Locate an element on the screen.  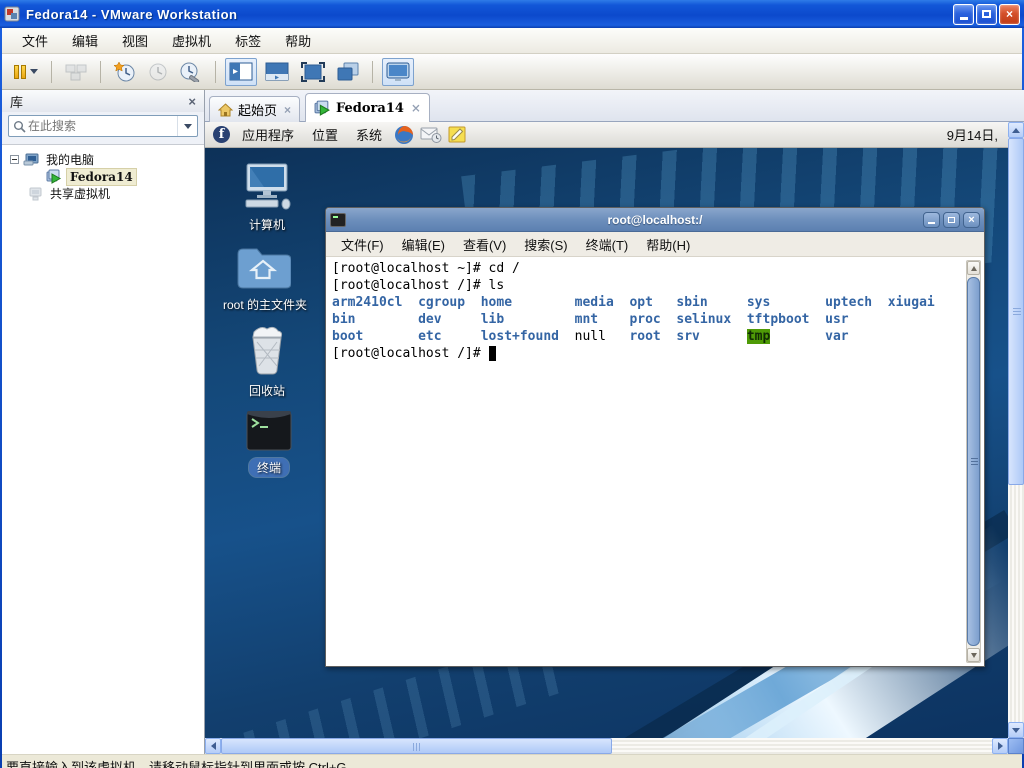
applications-menu: 应用程序 is located at coordinates (268, 134).